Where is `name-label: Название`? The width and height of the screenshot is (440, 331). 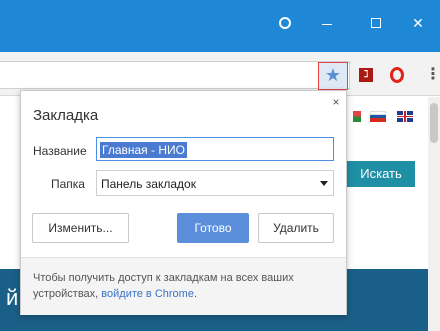
name-label: Название is located at coordinates (60, 151).